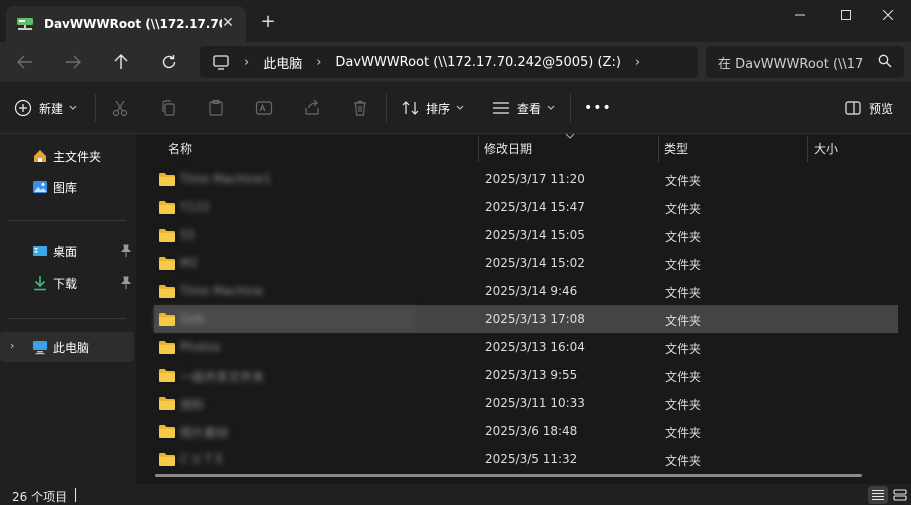 Image resolution: width=911 pixels, height=505 pixels. I want to click on preview-pane-icon, so click(853, 108).